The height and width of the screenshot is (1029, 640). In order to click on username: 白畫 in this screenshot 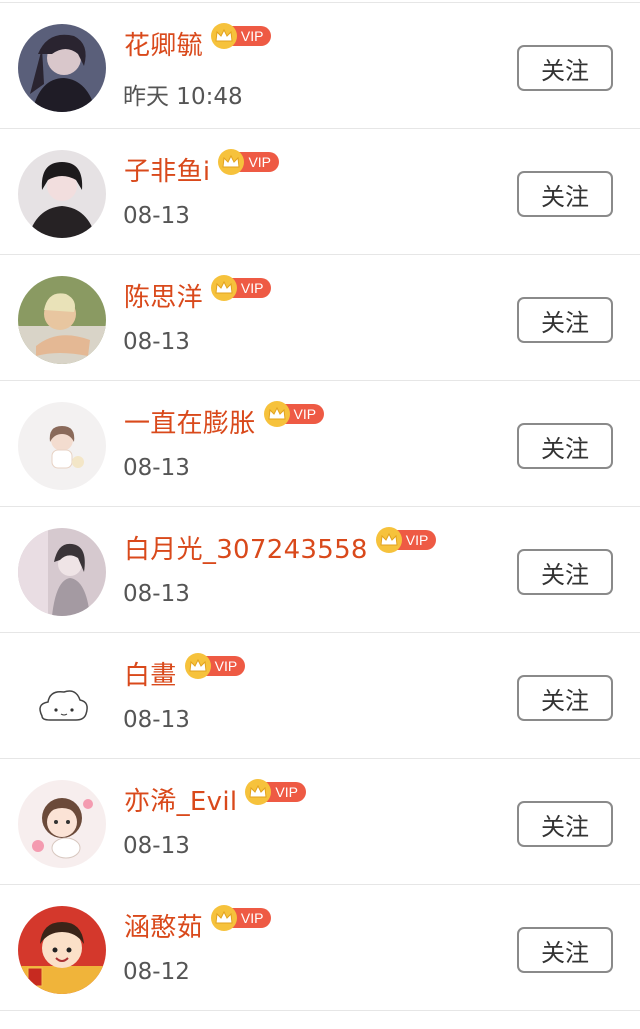, I will do `click(150, 673)`.